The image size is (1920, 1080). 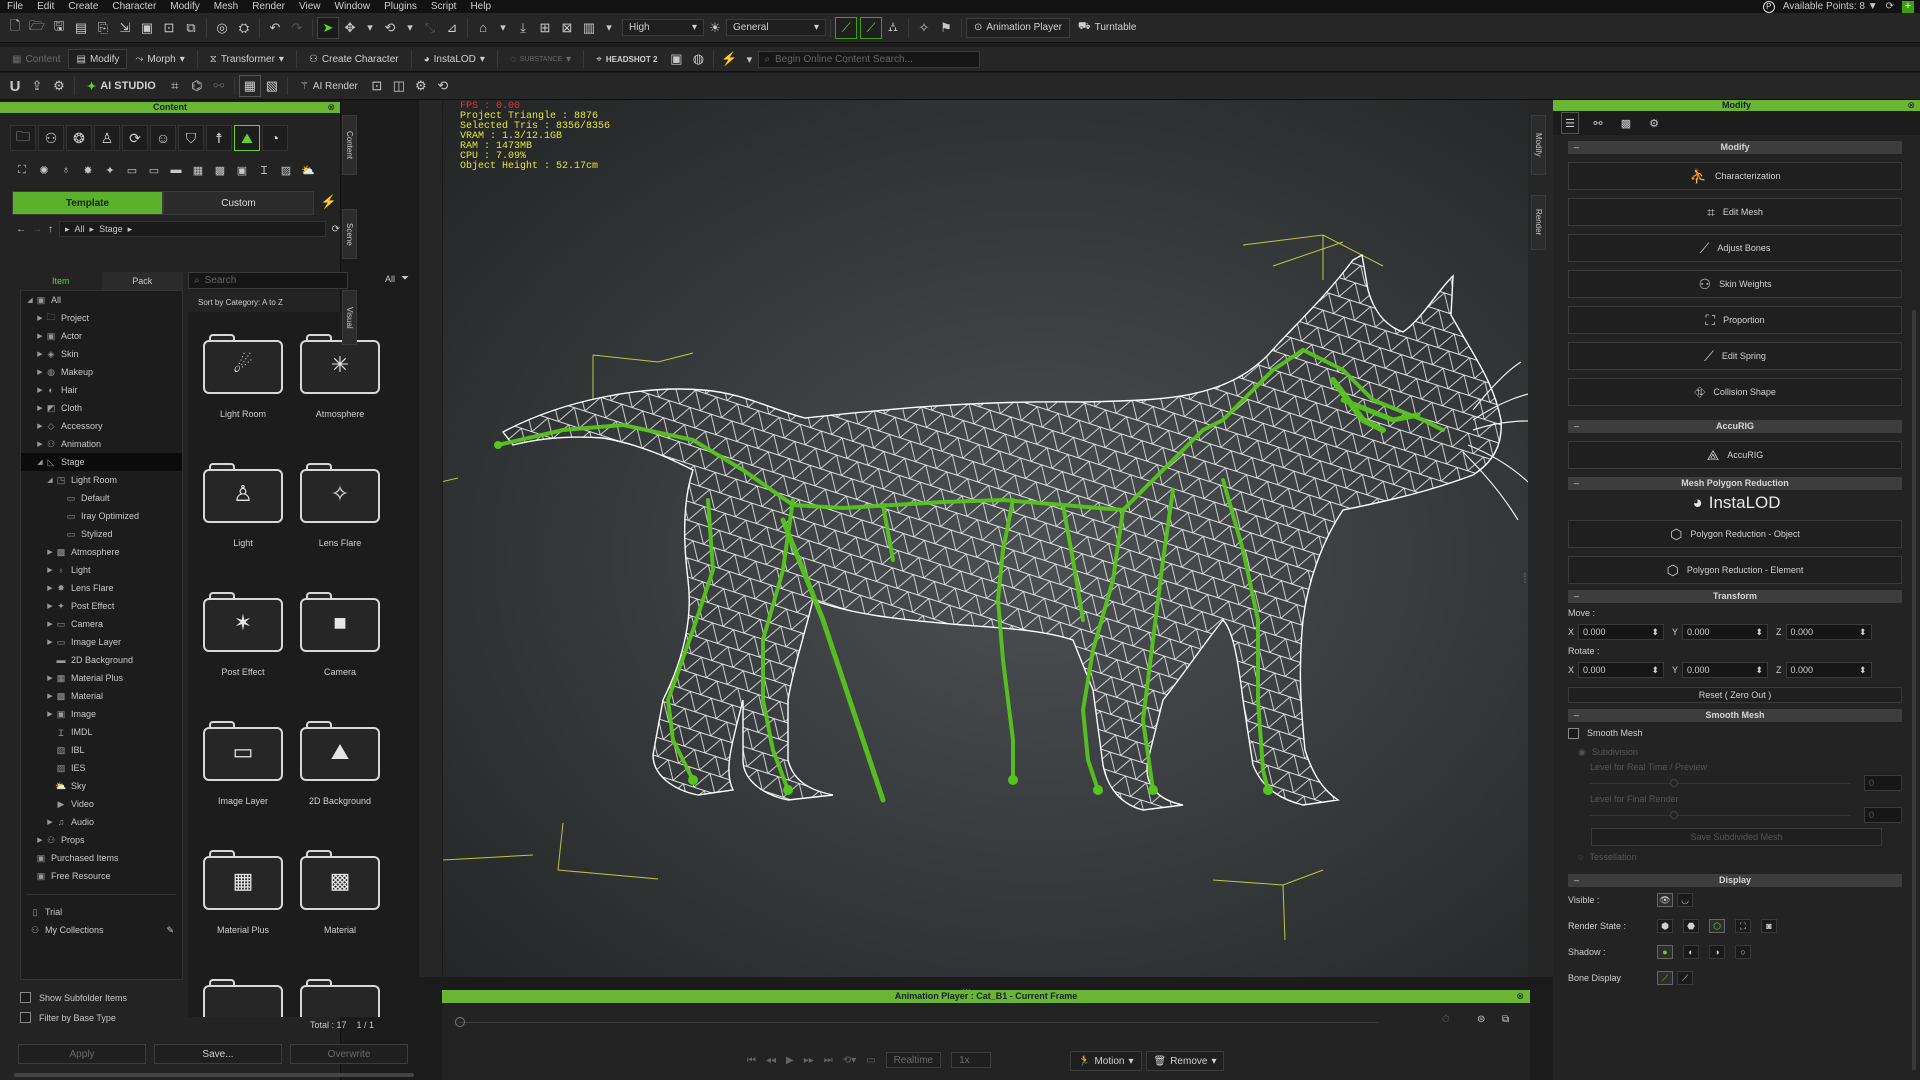 What do you see at coordinates (101, 336) in the screenshot?
I see `tree-item-actor: ▶ ▣ Actor` at bounding box center [101, 336].